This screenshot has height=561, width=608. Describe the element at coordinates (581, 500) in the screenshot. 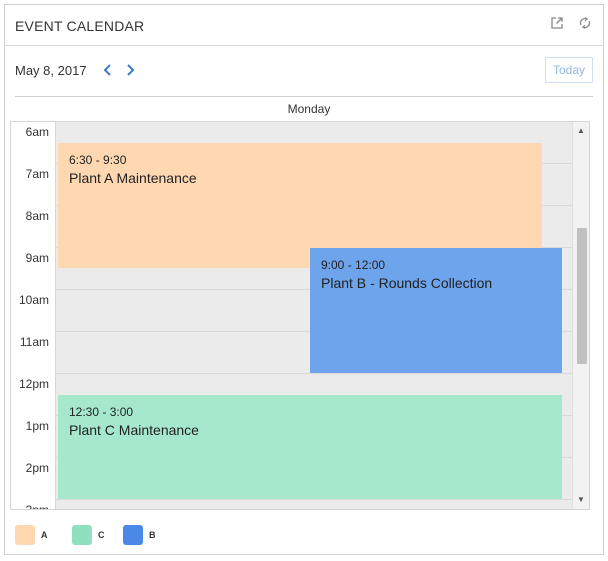

I see `scroll-down-arrow-icon: ▼` at that location.